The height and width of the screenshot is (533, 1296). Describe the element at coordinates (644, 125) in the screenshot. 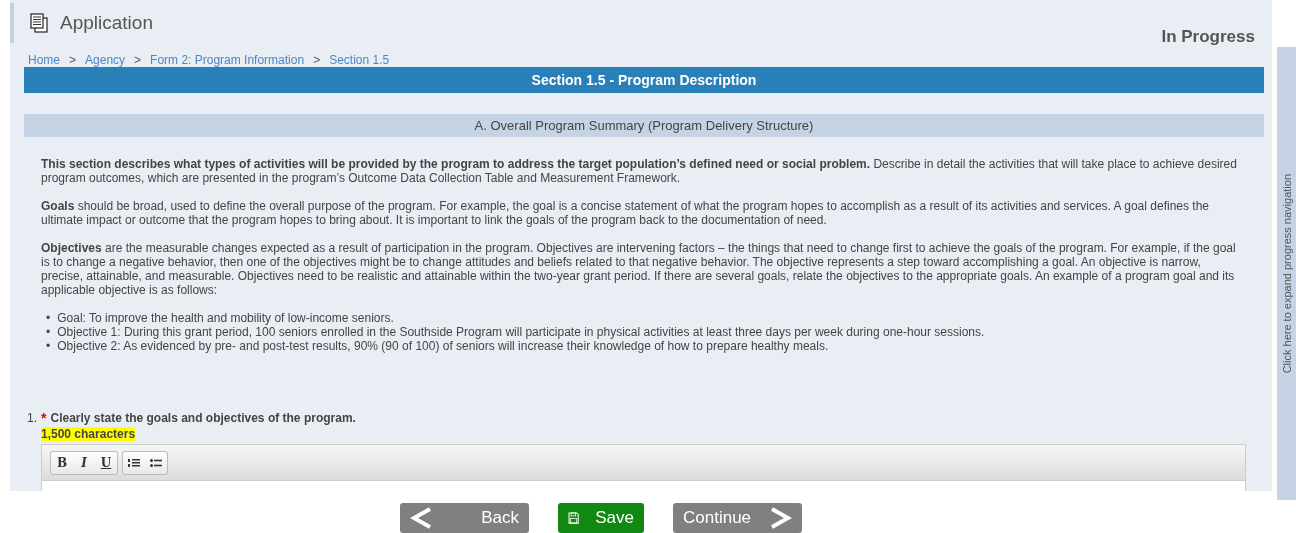

I see `subsection-title-bar: A. Overall Program Summary (Program Delivery Structure)` at that location.